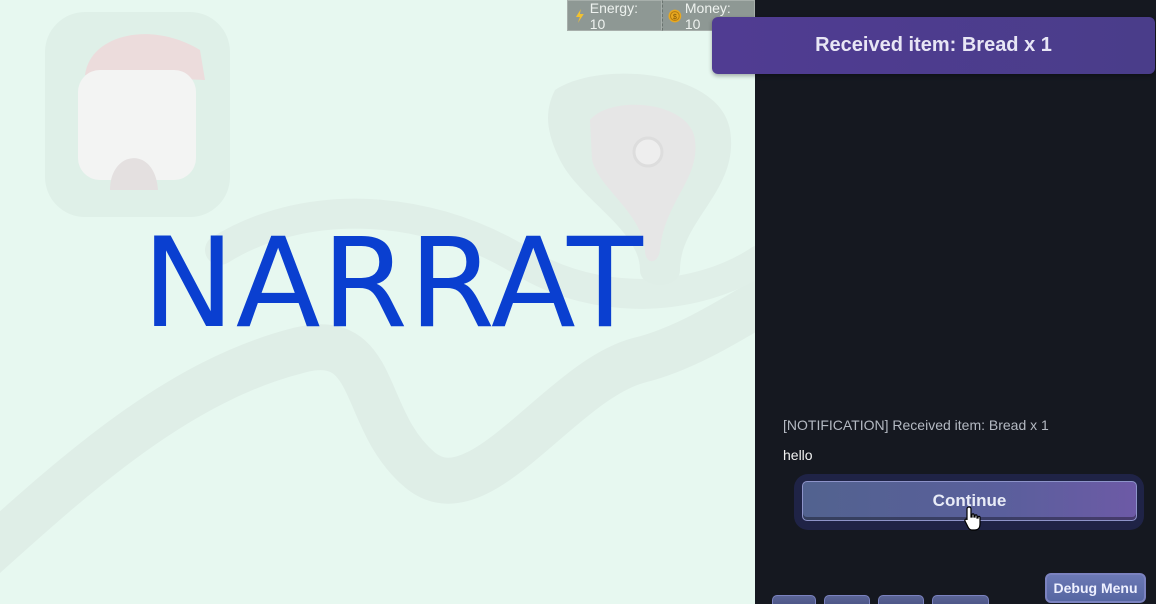 The width and height of the screenshot is (1156, 604). I want to click on coin-icon: $, so click(675, 15).